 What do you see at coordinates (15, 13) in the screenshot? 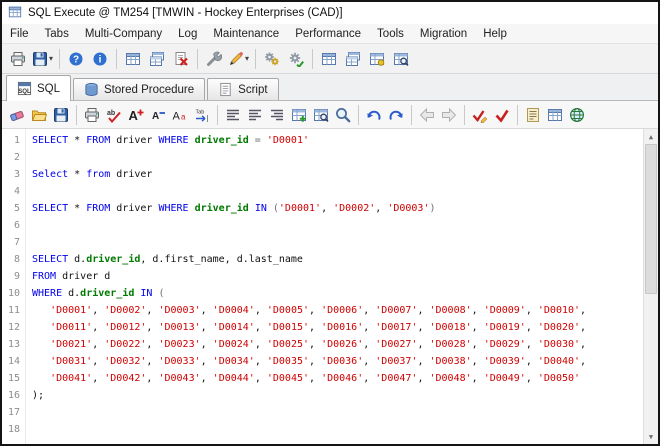
I see `app-icon` at bounding box center [15, 13].